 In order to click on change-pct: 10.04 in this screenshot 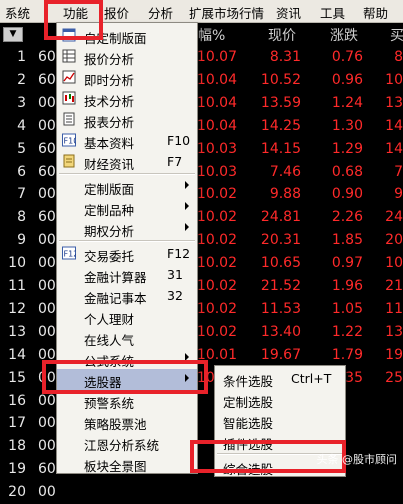, I will do `click(216, 125)`.